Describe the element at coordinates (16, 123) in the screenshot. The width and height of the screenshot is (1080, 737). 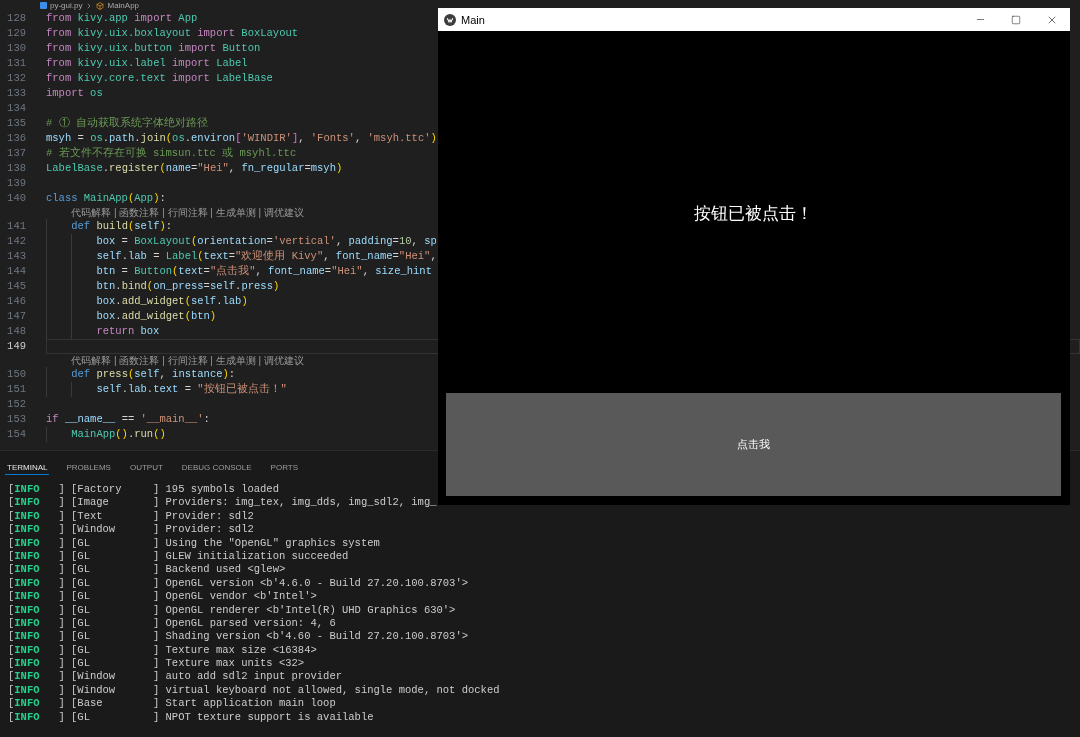
I see `line-number: 135` at that location.